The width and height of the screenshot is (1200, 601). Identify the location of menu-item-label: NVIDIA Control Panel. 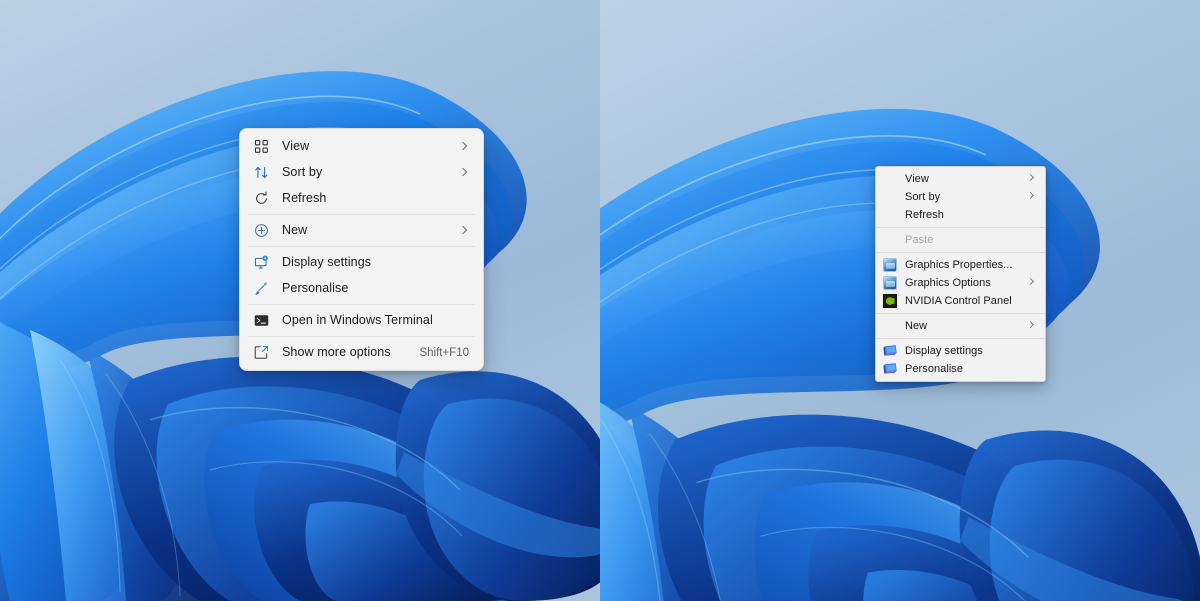
(958, 300).